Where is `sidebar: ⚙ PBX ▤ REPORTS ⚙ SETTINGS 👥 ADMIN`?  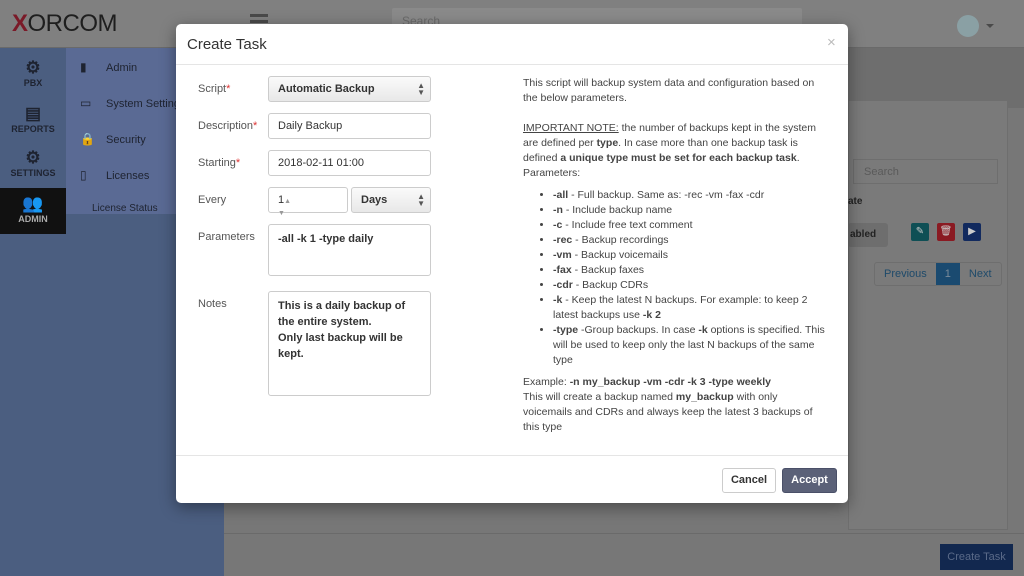 sidebar: ⚙ PBX ▤ REPORTS ⚙ SETTINGS 👥 ADMIN is located at coordinates (33, 312).